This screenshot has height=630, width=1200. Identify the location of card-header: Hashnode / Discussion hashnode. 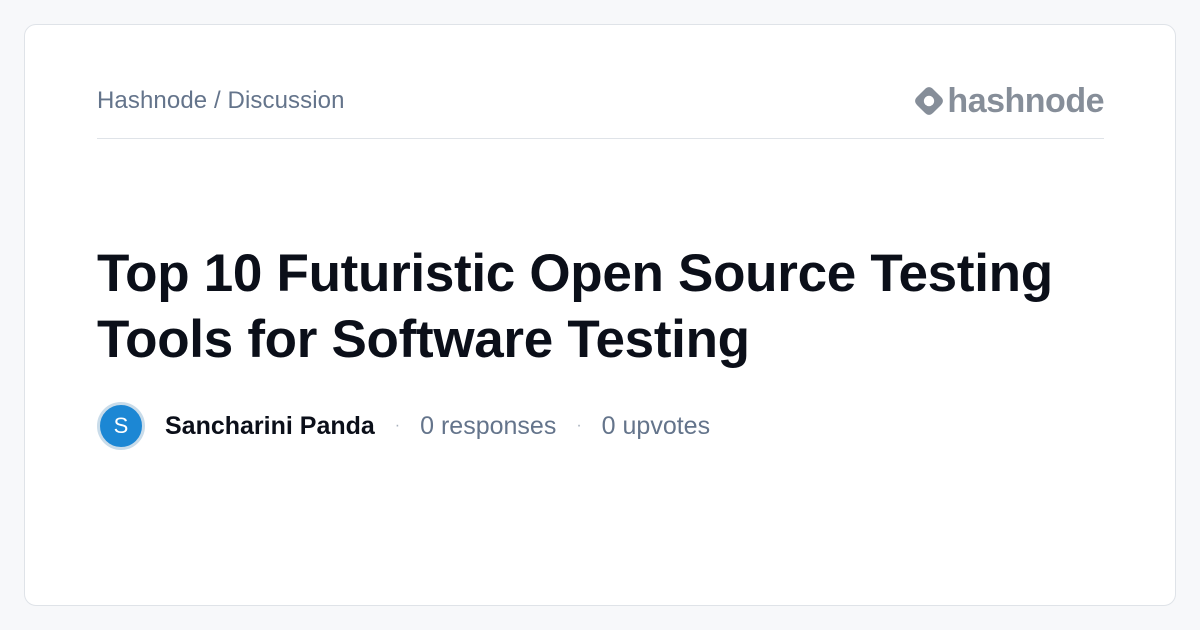
(600, 110).